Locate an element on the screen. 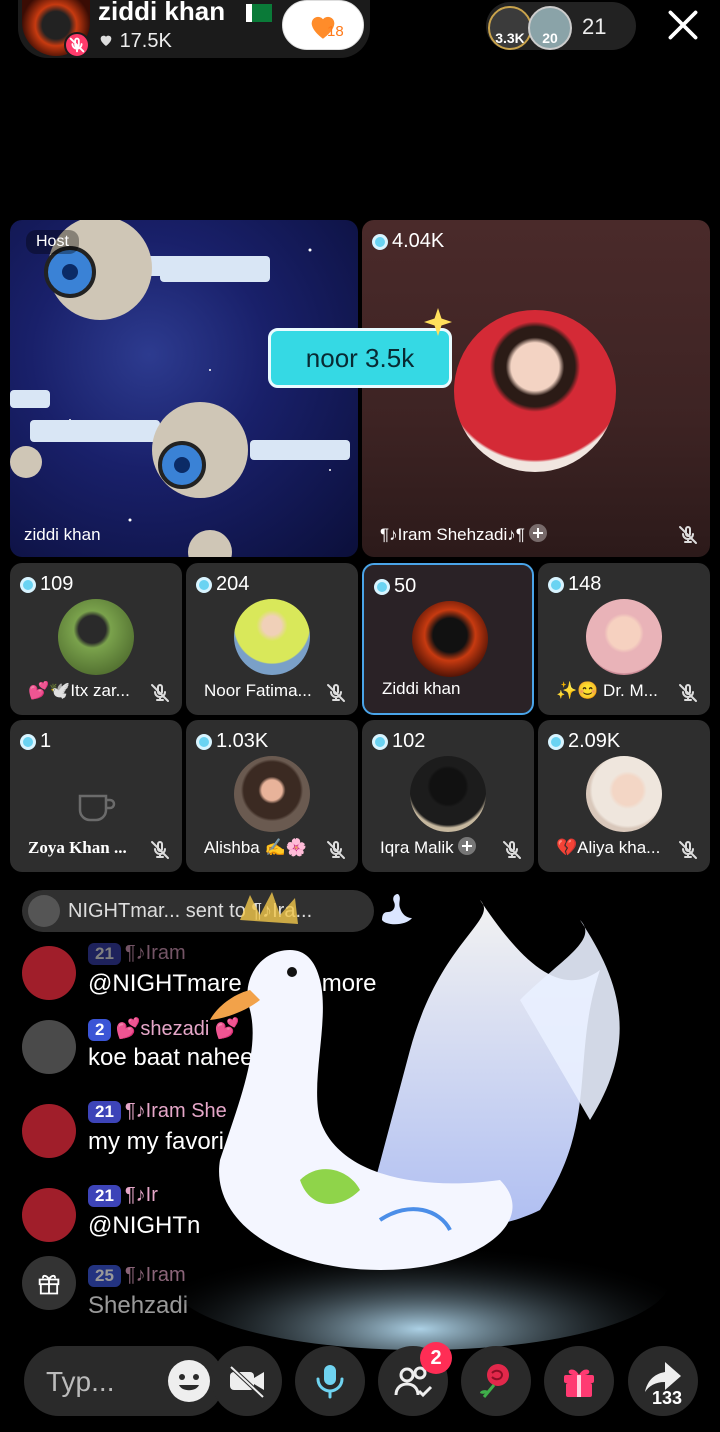  guest-tile-selected: 50 Ziddi khan is located at coordinates (448, 639).